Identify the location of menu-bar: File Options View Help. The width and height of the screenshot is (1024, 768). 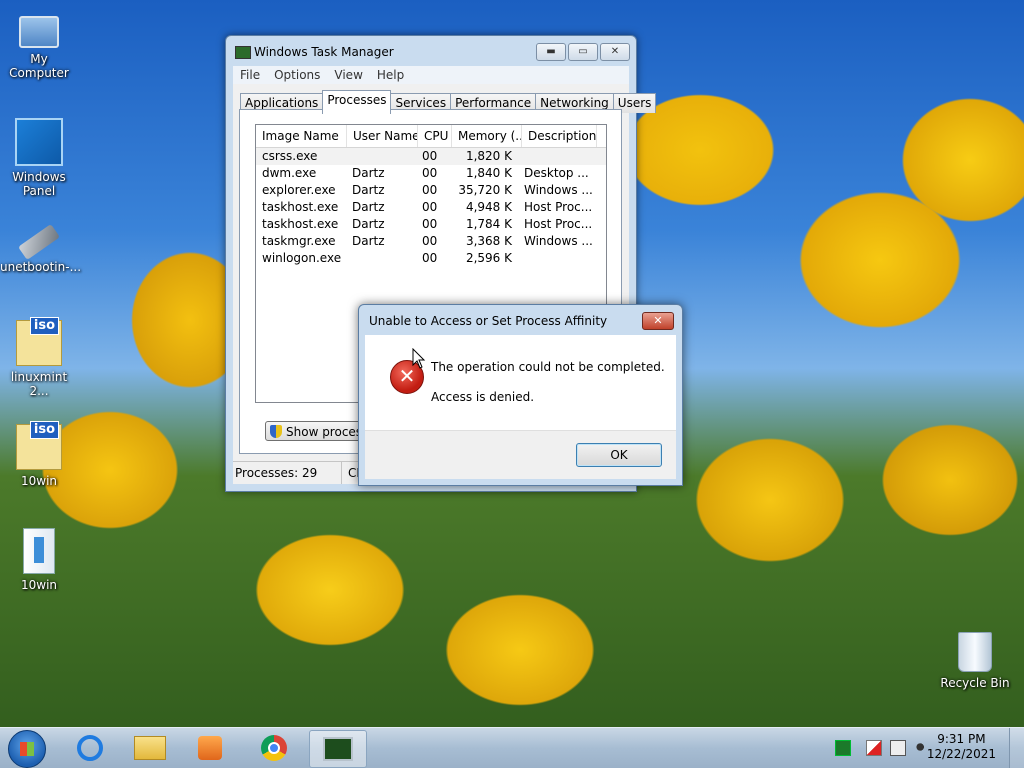
(431, 75).